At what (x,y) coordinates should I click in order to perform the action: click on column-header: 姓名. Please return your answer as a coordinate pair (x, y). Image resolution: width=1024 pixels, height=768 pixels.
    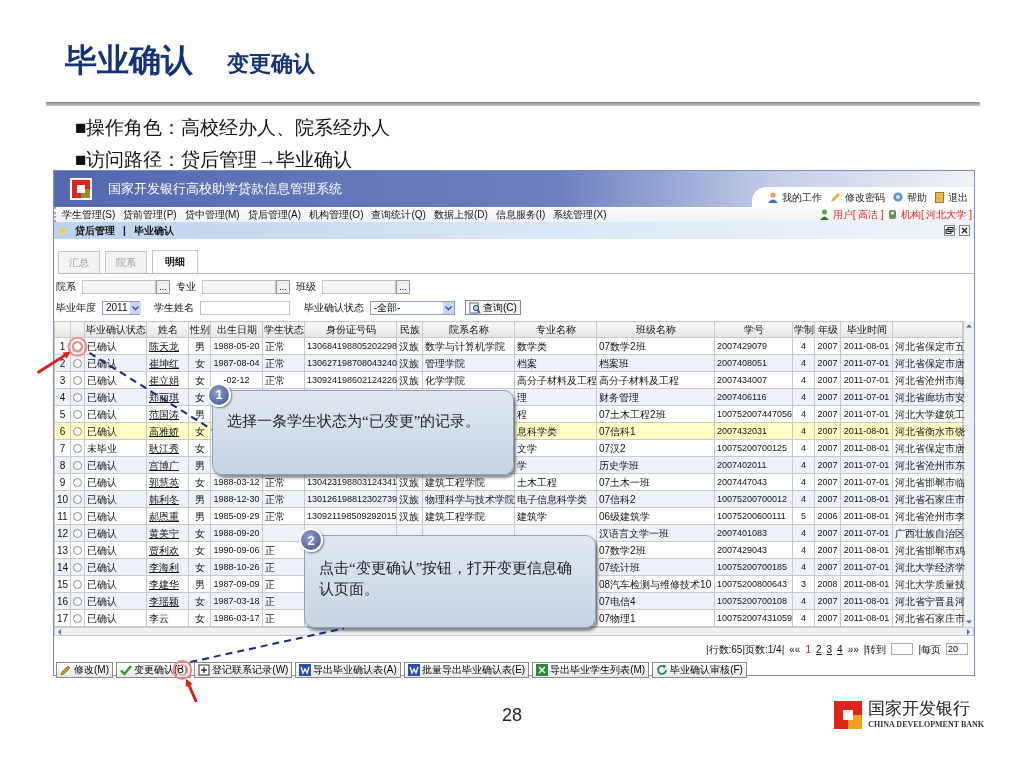
    Looking at the image, I should click on (167, 329).